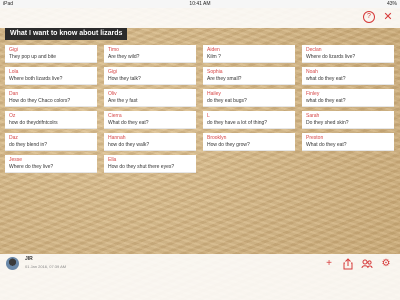 This screenshot has width=400, height=300. Describe the element at coordinates (200, 18) in the screenshot. I see `top-bar` at that location.